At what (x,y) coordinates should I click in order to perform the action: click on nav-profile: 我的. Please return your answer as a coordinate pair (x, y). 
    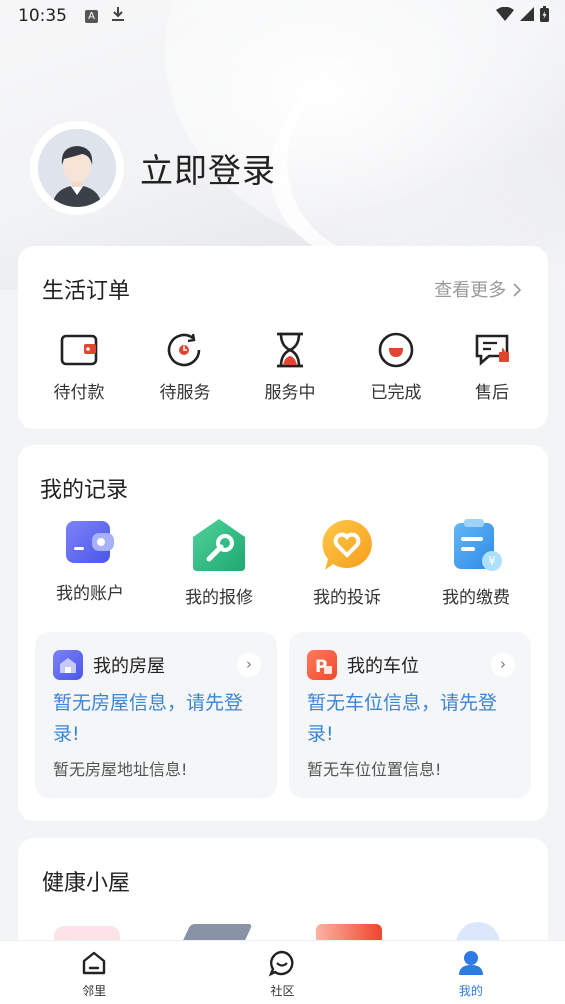
    Looking at the image, I should click on (471, 972).